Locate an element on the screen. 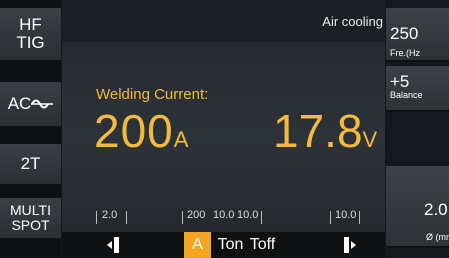 This screenshot has height=258, width=449. current-unit: A is located at coordinates (181, 139).